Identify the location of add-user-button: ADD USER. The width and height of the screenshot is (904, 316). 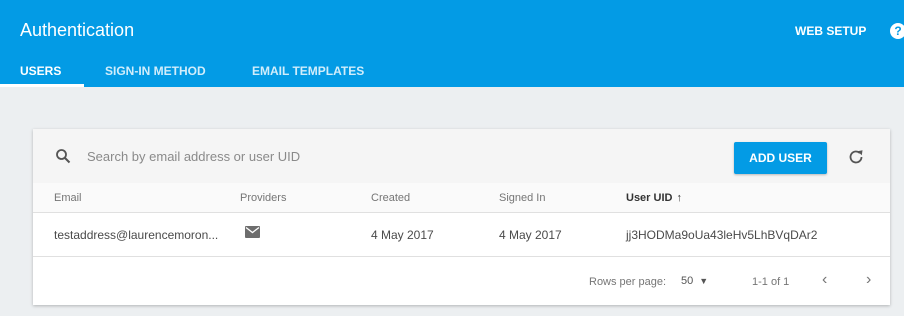
(780, 158).